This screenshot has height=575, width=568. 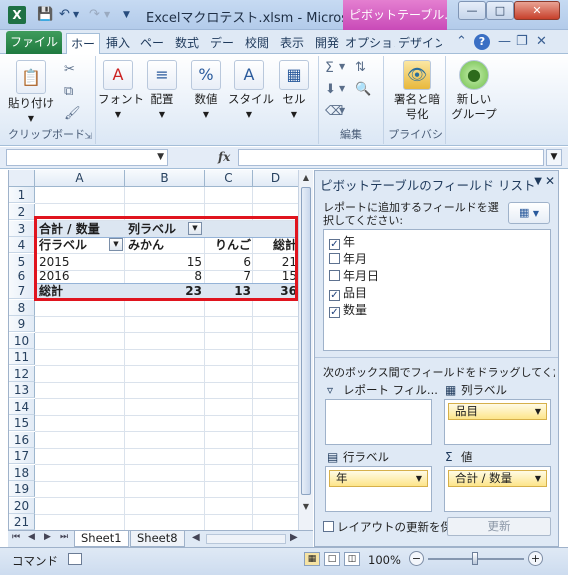 I want to click on row-header: 8, so click(x=22, y=308).